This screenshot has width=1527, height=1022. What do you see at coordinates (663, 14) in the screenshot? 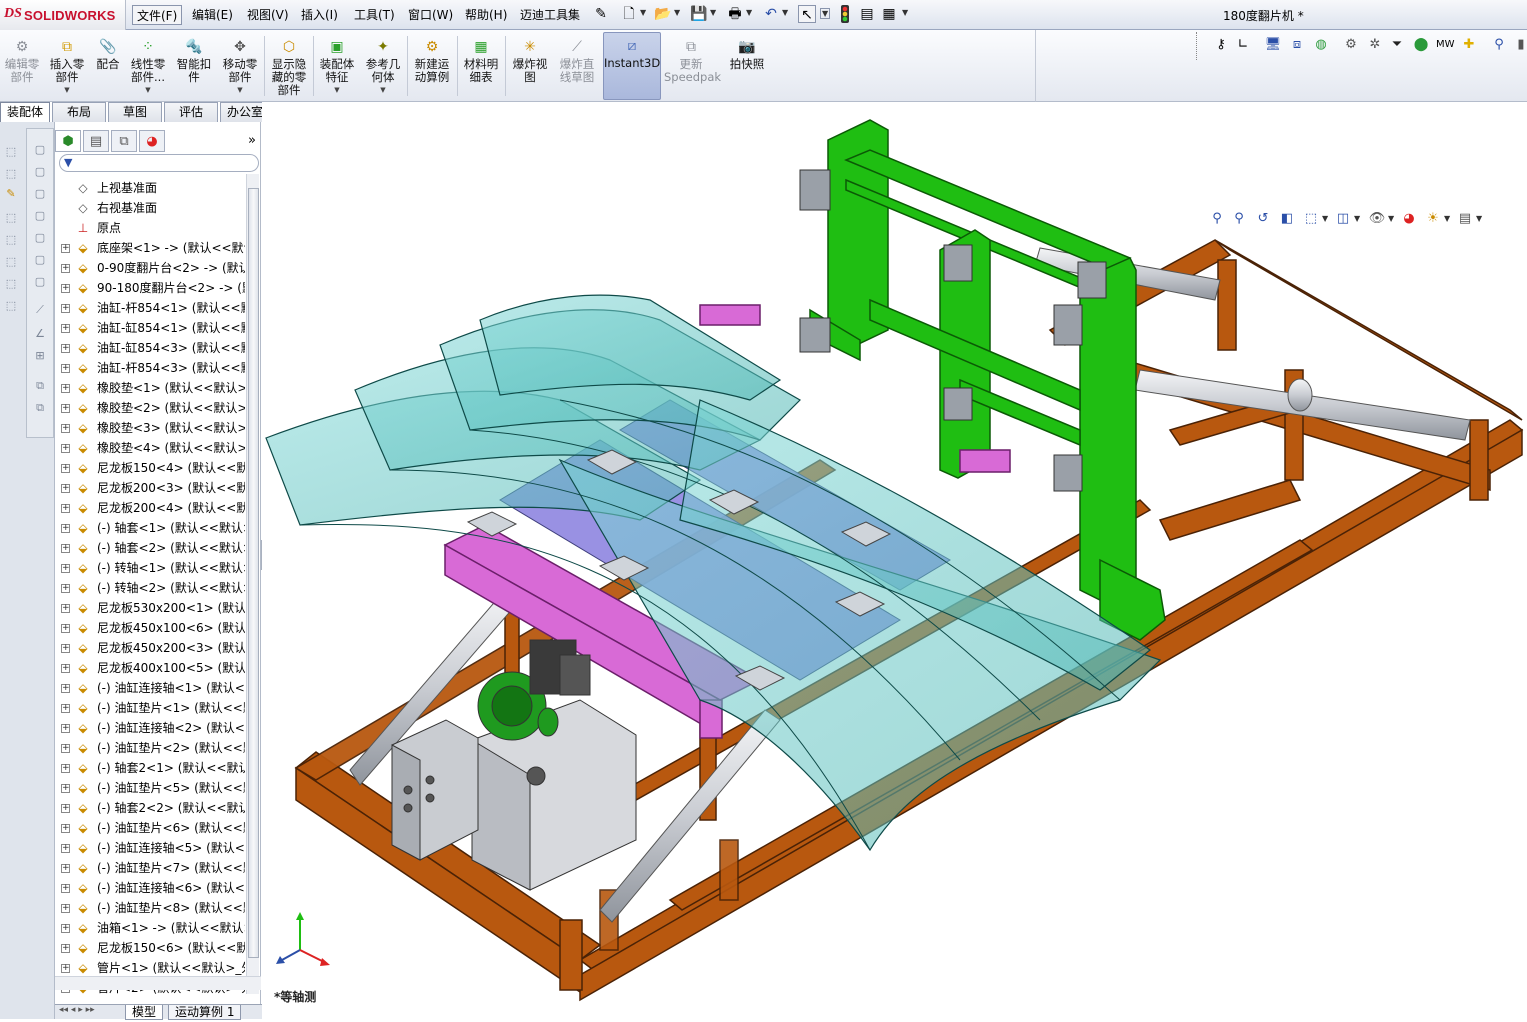
I see `open-folder-icon: 📂` at bounding box center [663, 14].